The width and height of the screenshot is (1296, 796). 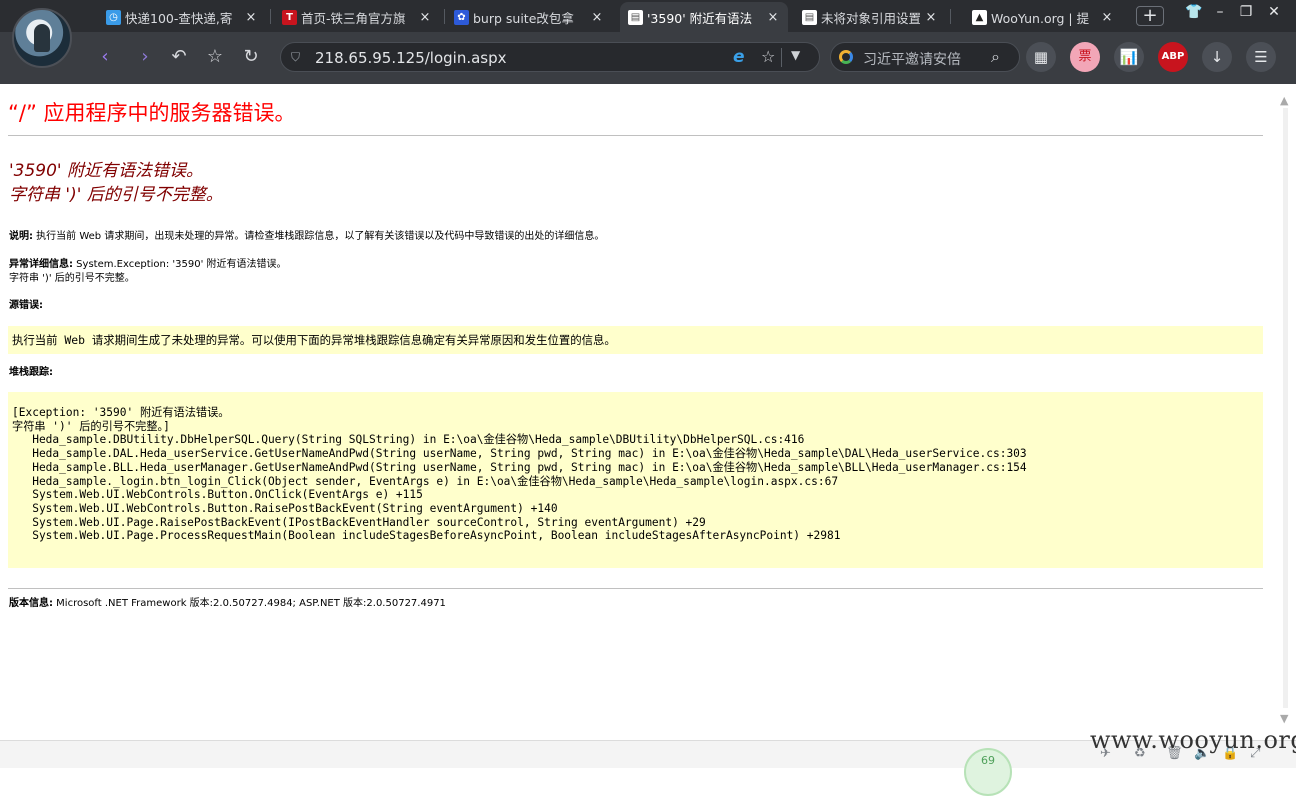 What do you see at coordinates (912, 59) in the screenshot?
I see `search-input: 习近平邀请安倍` at bounding box center [912, 59].